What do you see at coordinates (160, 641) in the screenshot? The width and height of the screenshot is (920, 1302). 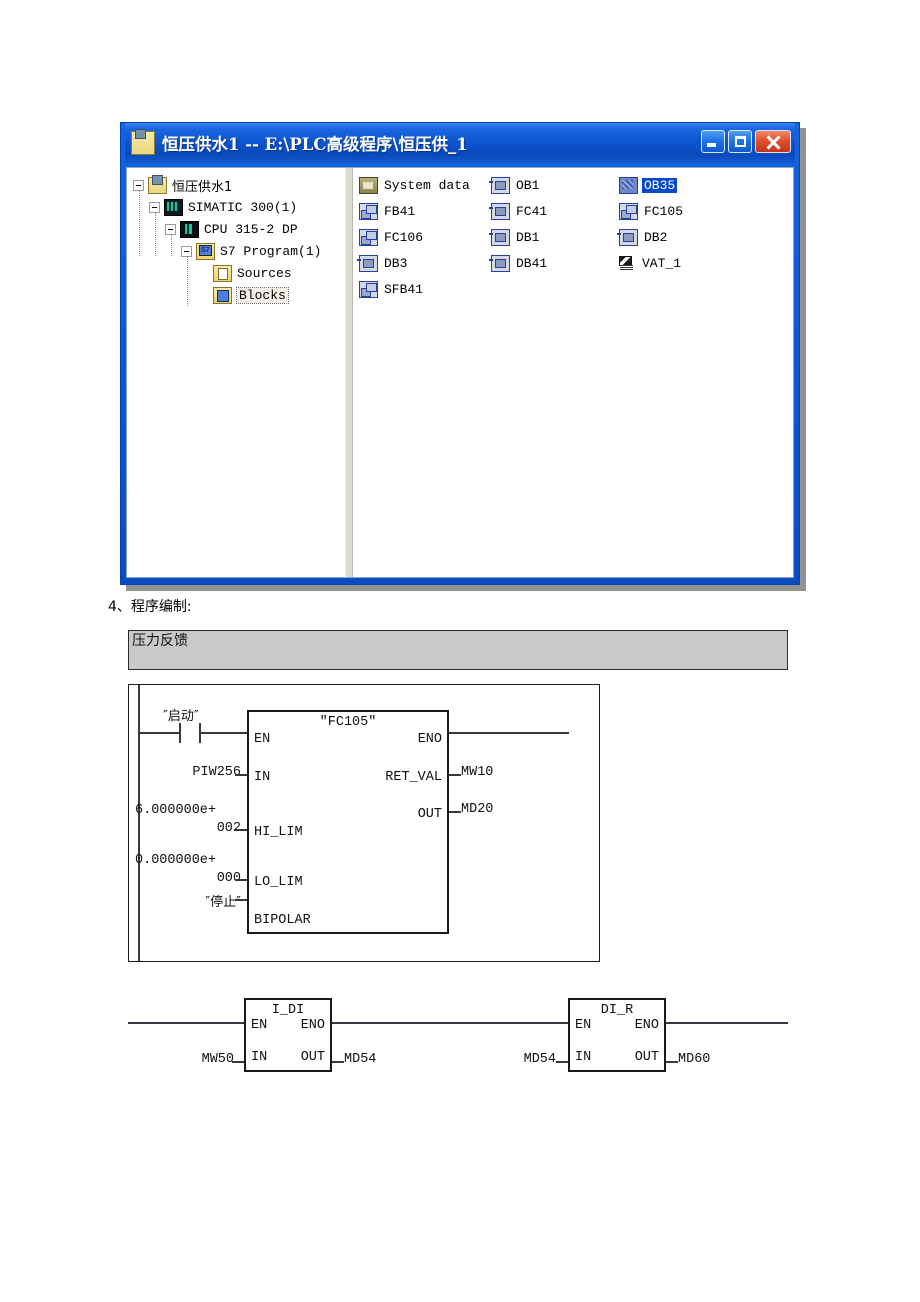 I see `network-title-label: 压力反馈` at bounding box center [160, 641].